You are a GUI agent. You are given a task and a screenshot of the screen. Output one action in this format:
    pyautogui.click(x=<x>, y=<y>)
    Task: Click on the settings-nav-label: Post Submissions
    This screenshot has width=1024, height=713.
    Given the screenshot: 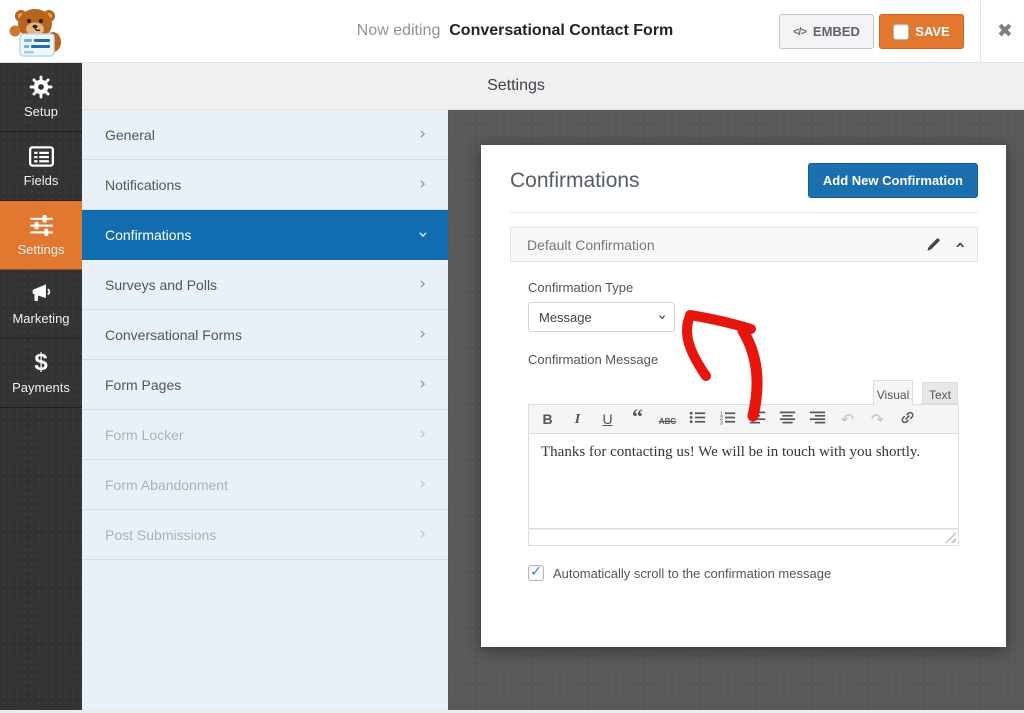 What is the action you would take?
    pyautogui.click(x=161, y=534)
    